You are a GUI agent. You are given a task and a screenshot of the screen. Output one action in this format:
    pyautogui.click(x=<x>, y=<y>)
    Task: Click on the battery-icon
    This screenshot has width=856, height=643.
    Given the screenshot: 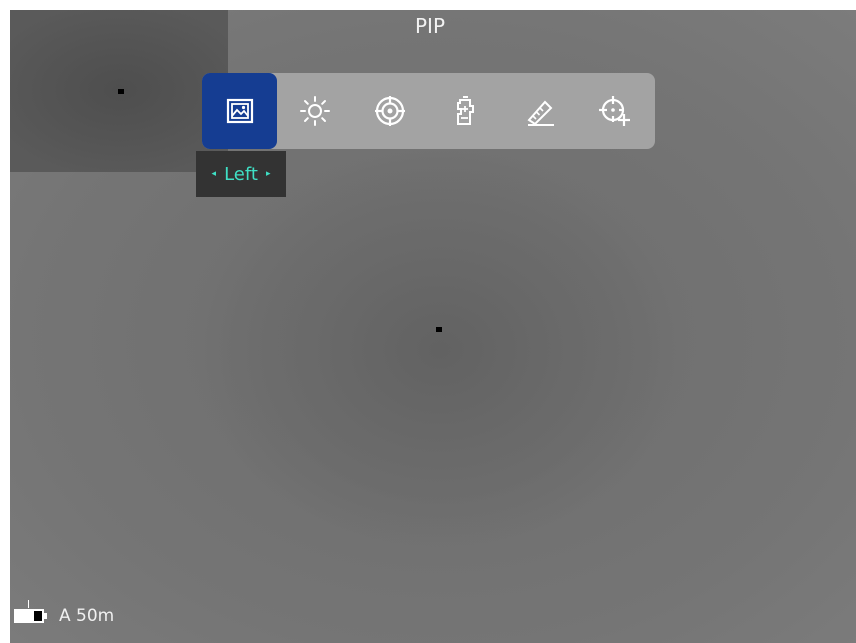 What is the action you would take?
    pyautogui.click(x=29, y=616)
    